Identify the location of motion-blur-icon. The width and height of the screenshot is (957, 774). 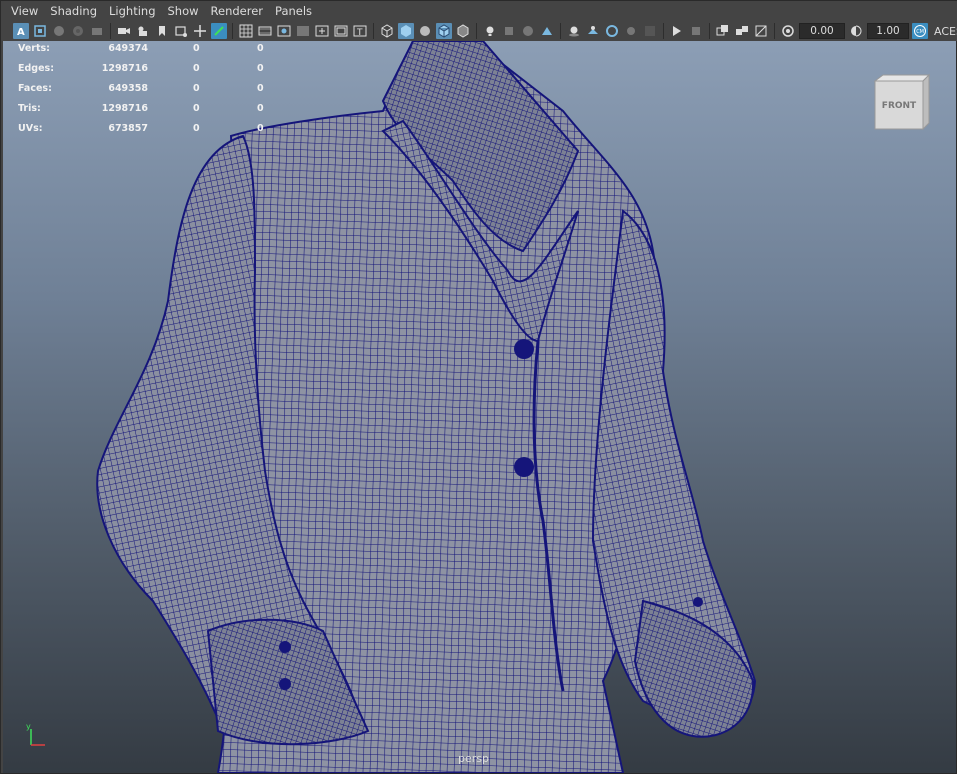
(547, 31).